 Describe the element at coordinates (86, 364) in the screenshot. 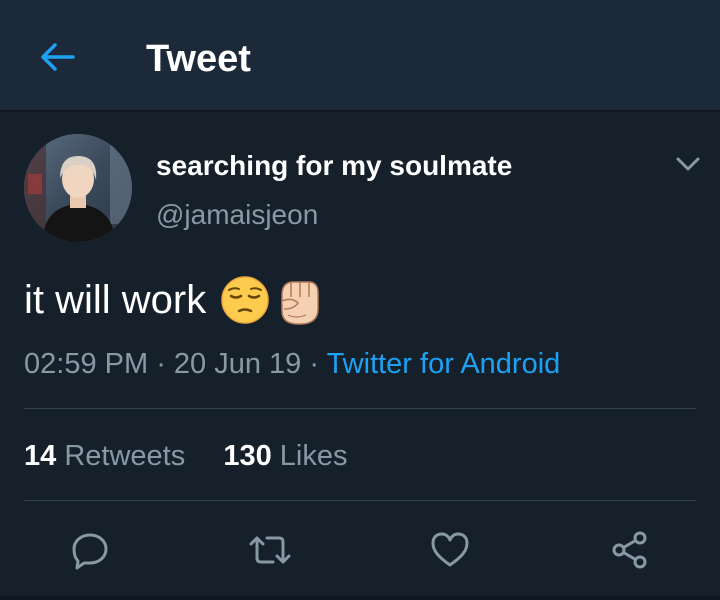

I see `tweet-time: 02:59 PM` at that location.